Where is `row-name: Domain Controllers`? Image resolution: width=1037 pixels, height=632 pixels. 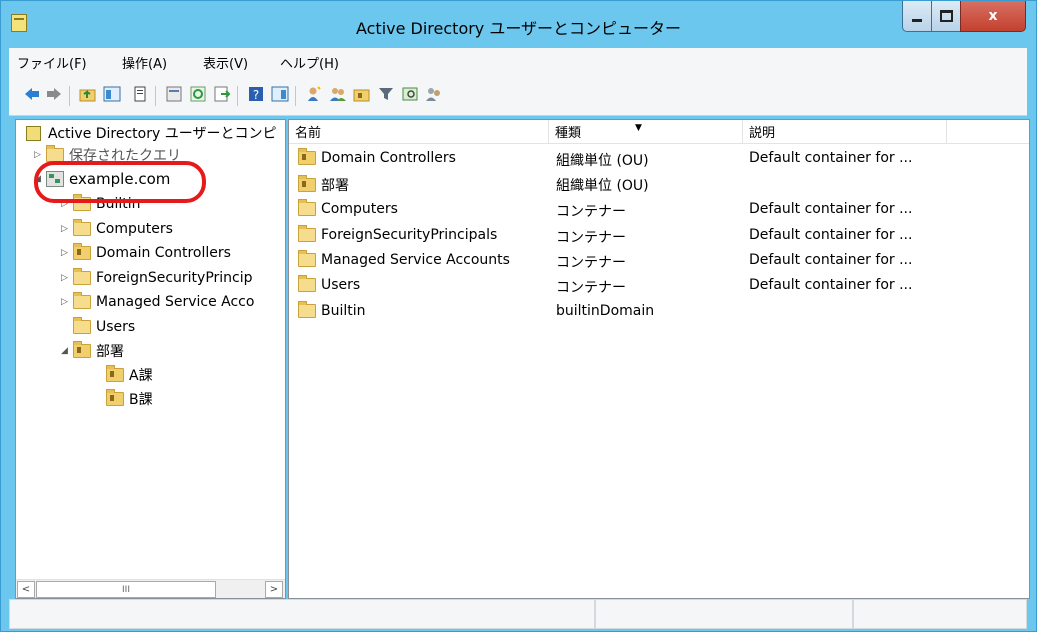 row-name: Domain Controllers is located at coordinates (388, 158).